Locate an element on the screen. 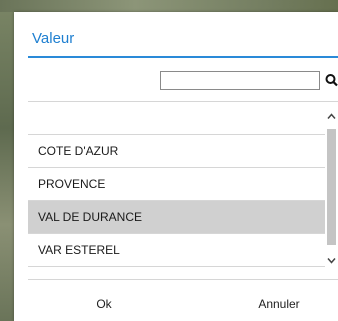  chevron-up-icon is located at coordinates (331, 116).